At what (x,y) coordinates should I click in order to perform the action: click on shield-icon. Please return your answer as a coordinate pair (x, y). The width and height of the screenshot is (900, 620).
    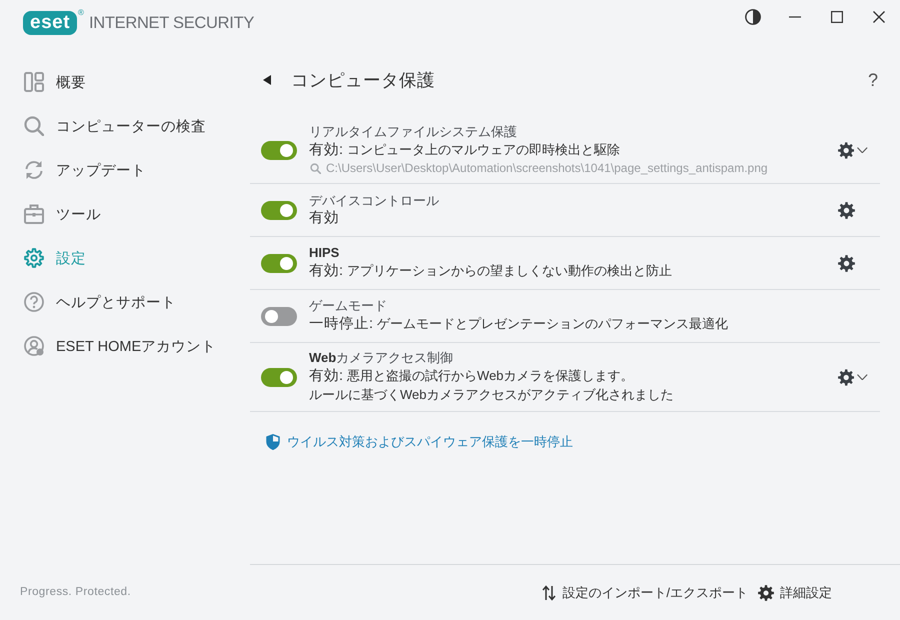
    Looking at the image, I should click on (273, 442).